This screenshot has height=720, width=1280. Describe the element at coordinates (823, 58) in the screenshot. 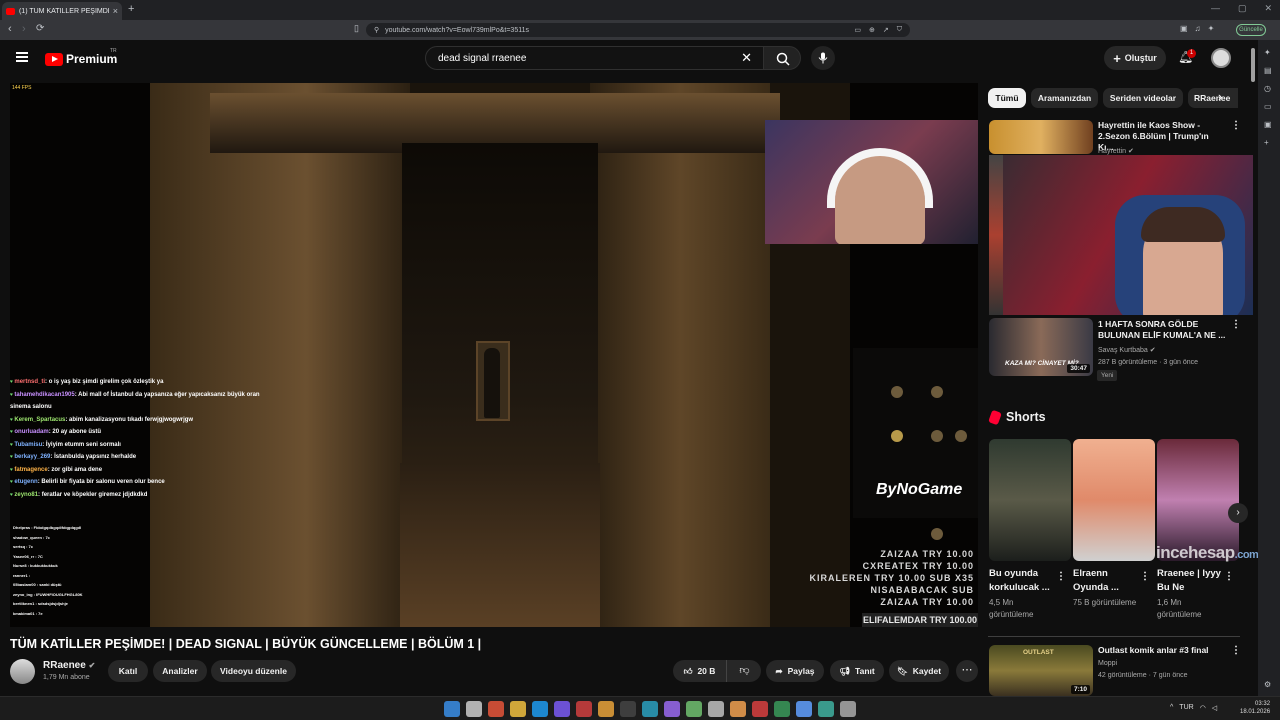

I see `voice-search-button` at that location.